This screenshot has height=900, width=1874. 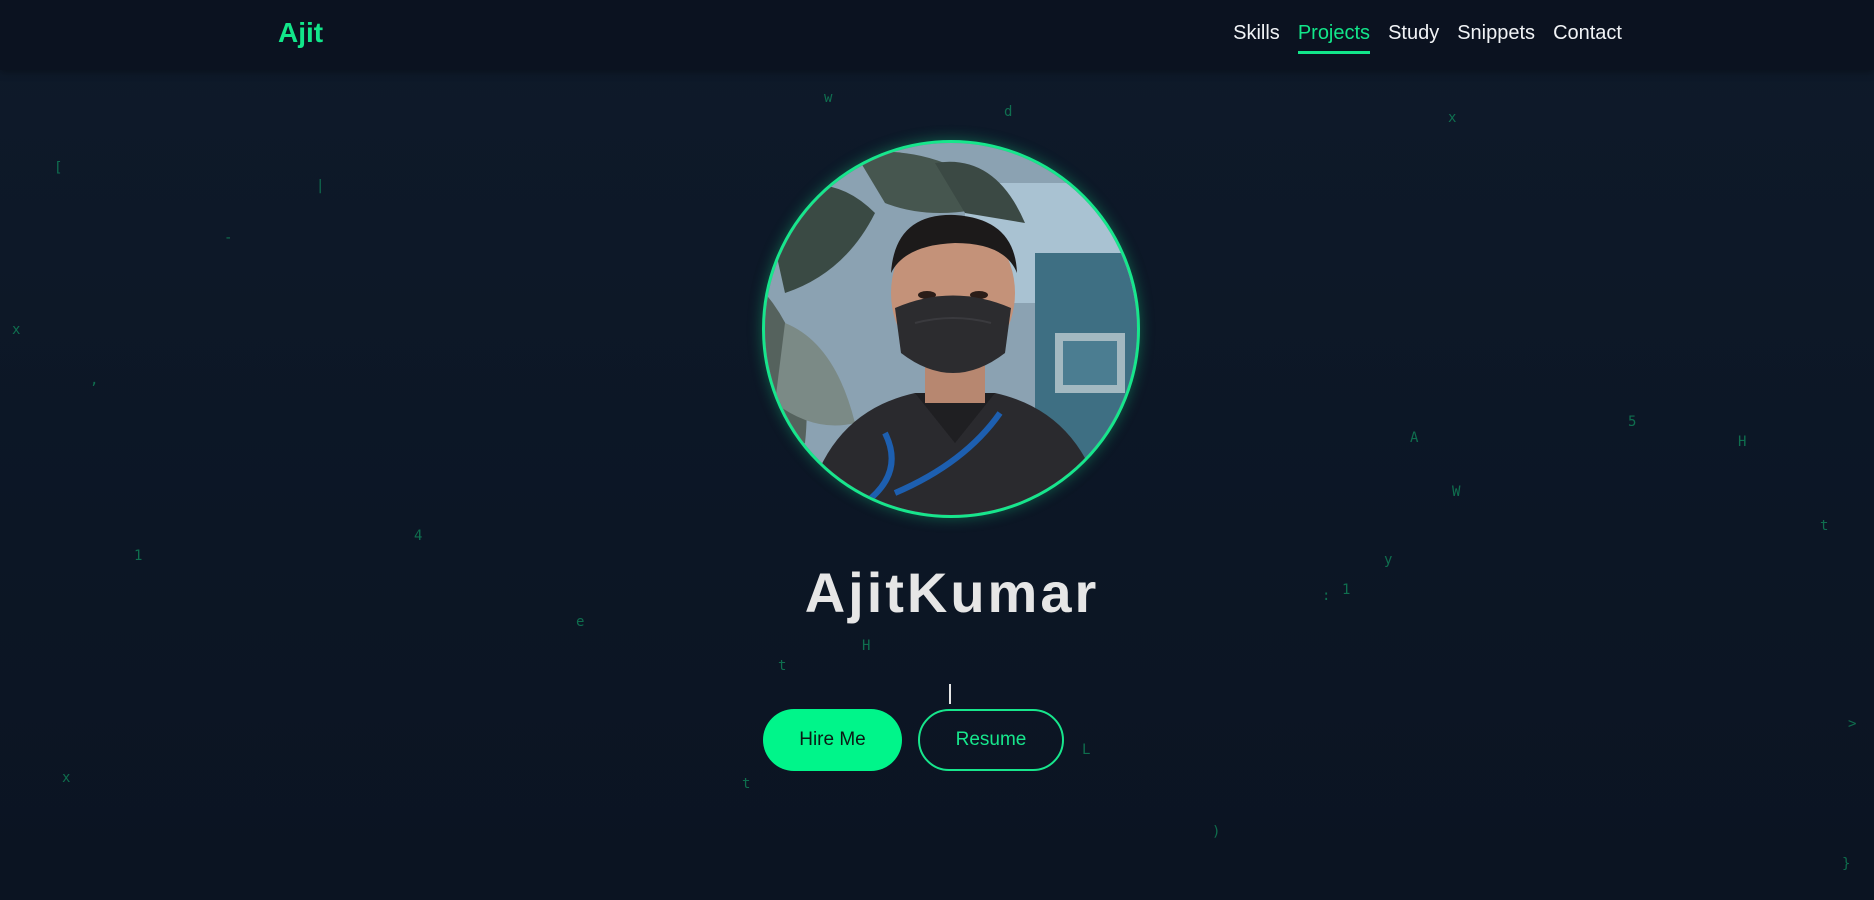 What do you see at coordinates (1456, 492) in the screenshot?
I see `bg-glyph: W` at bounding box center [1456, 492].